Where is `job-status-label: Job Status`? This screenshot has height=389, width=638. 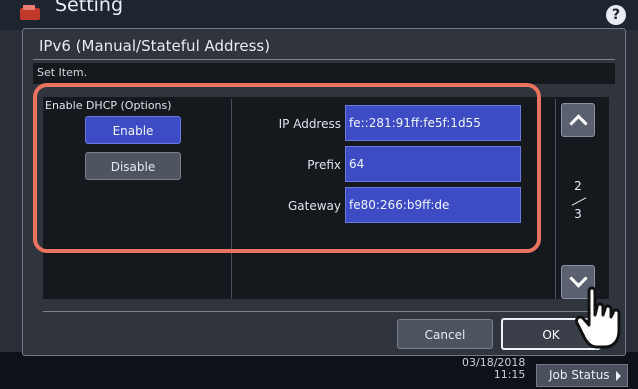 job-status-label: Job Status is located at coordinates (579, 375).